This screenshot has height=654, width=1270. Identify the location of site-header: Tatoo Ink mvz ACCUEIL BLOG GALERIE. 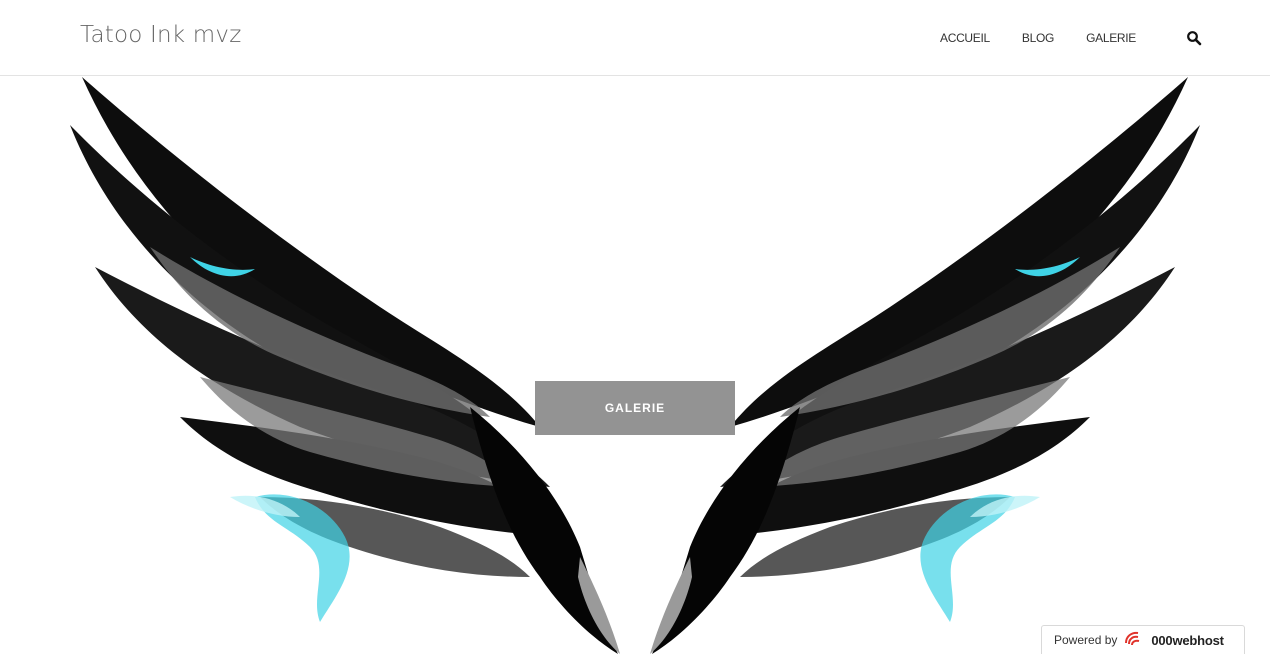
(635, 38).